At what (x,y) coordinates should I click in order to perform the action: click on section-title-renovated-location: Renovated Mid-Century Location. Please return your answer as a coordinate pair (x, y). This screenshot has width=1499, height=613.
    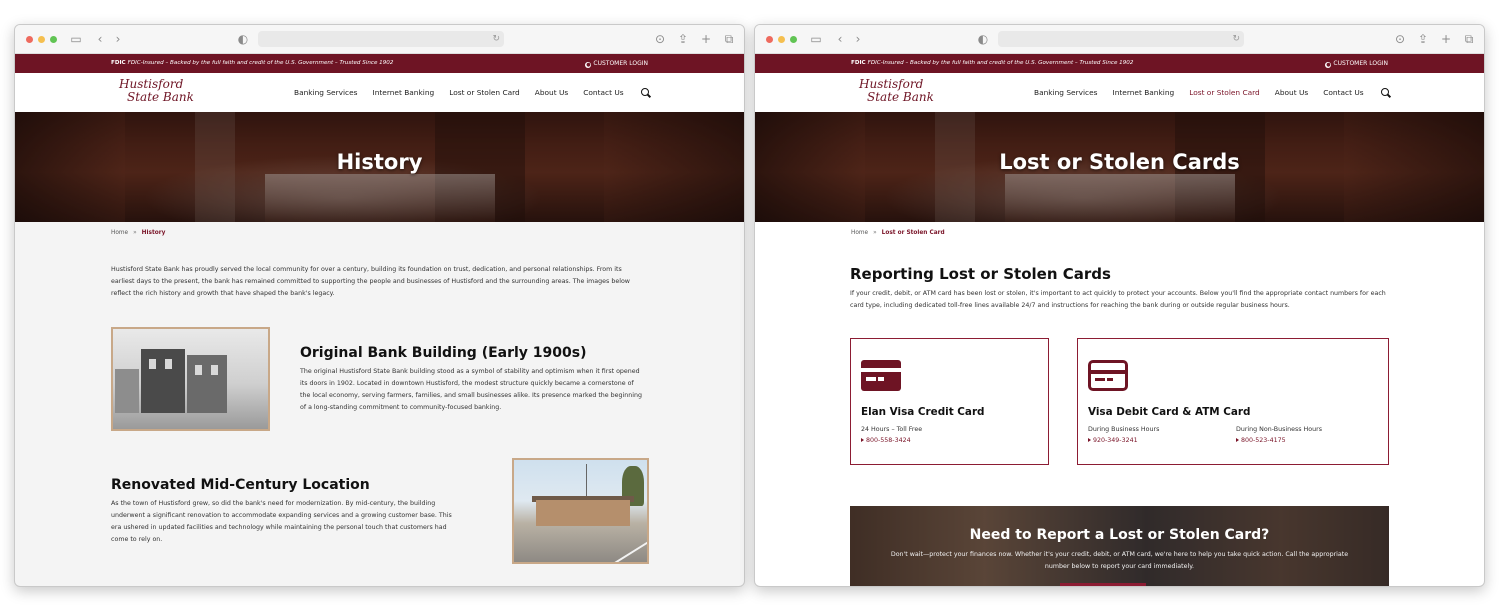
    Looking at the image, I should click on (240, 485).